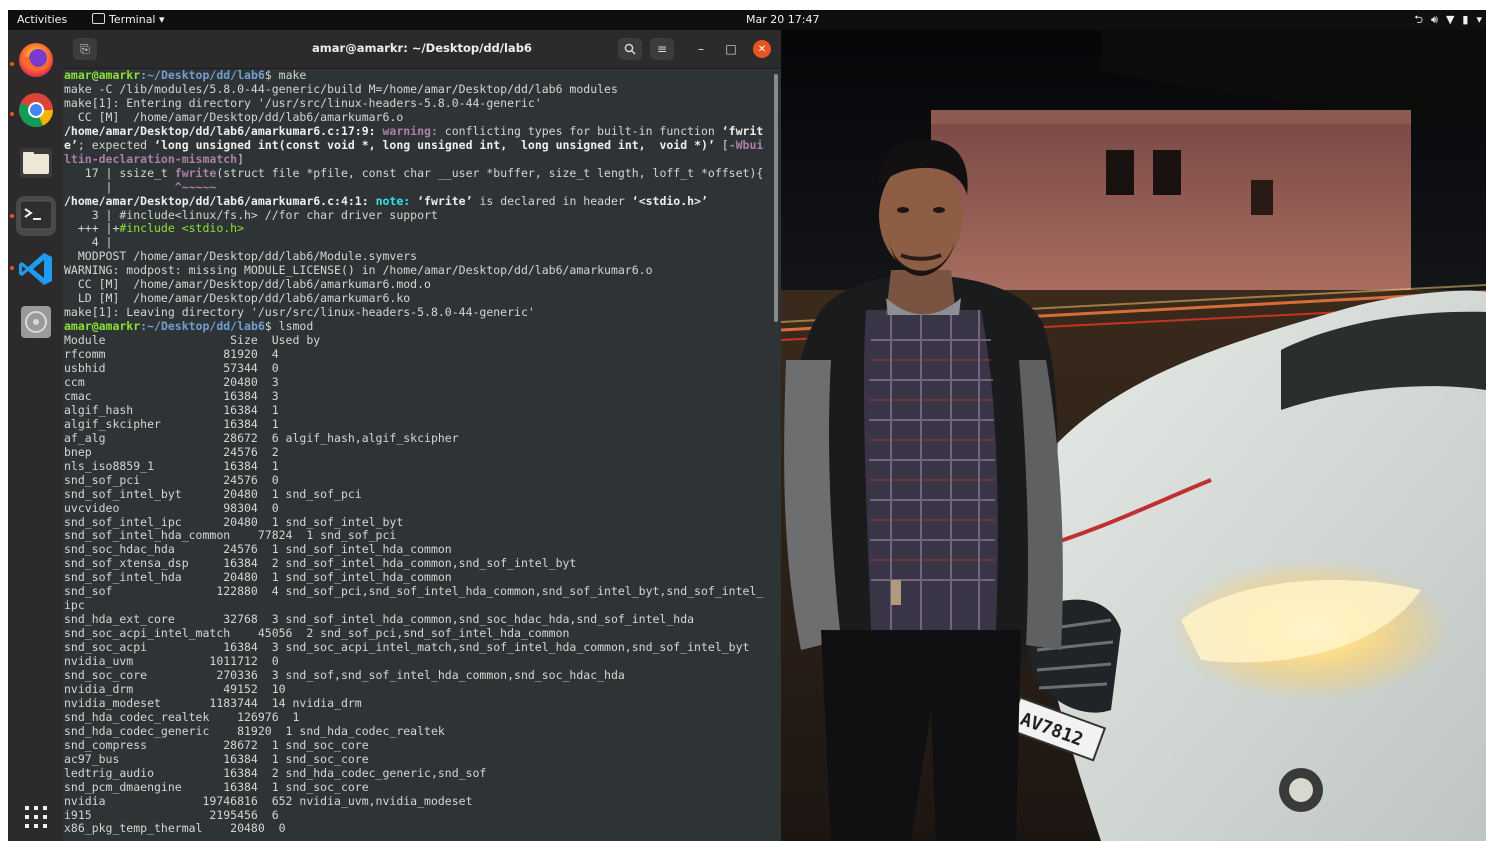 The height and width of the screenshot is (841, 1486). Describe the element at coordinates (171, 479) in the screenshot. I see `lsmod-row: snd_sof_pci 24576 0` at that location.